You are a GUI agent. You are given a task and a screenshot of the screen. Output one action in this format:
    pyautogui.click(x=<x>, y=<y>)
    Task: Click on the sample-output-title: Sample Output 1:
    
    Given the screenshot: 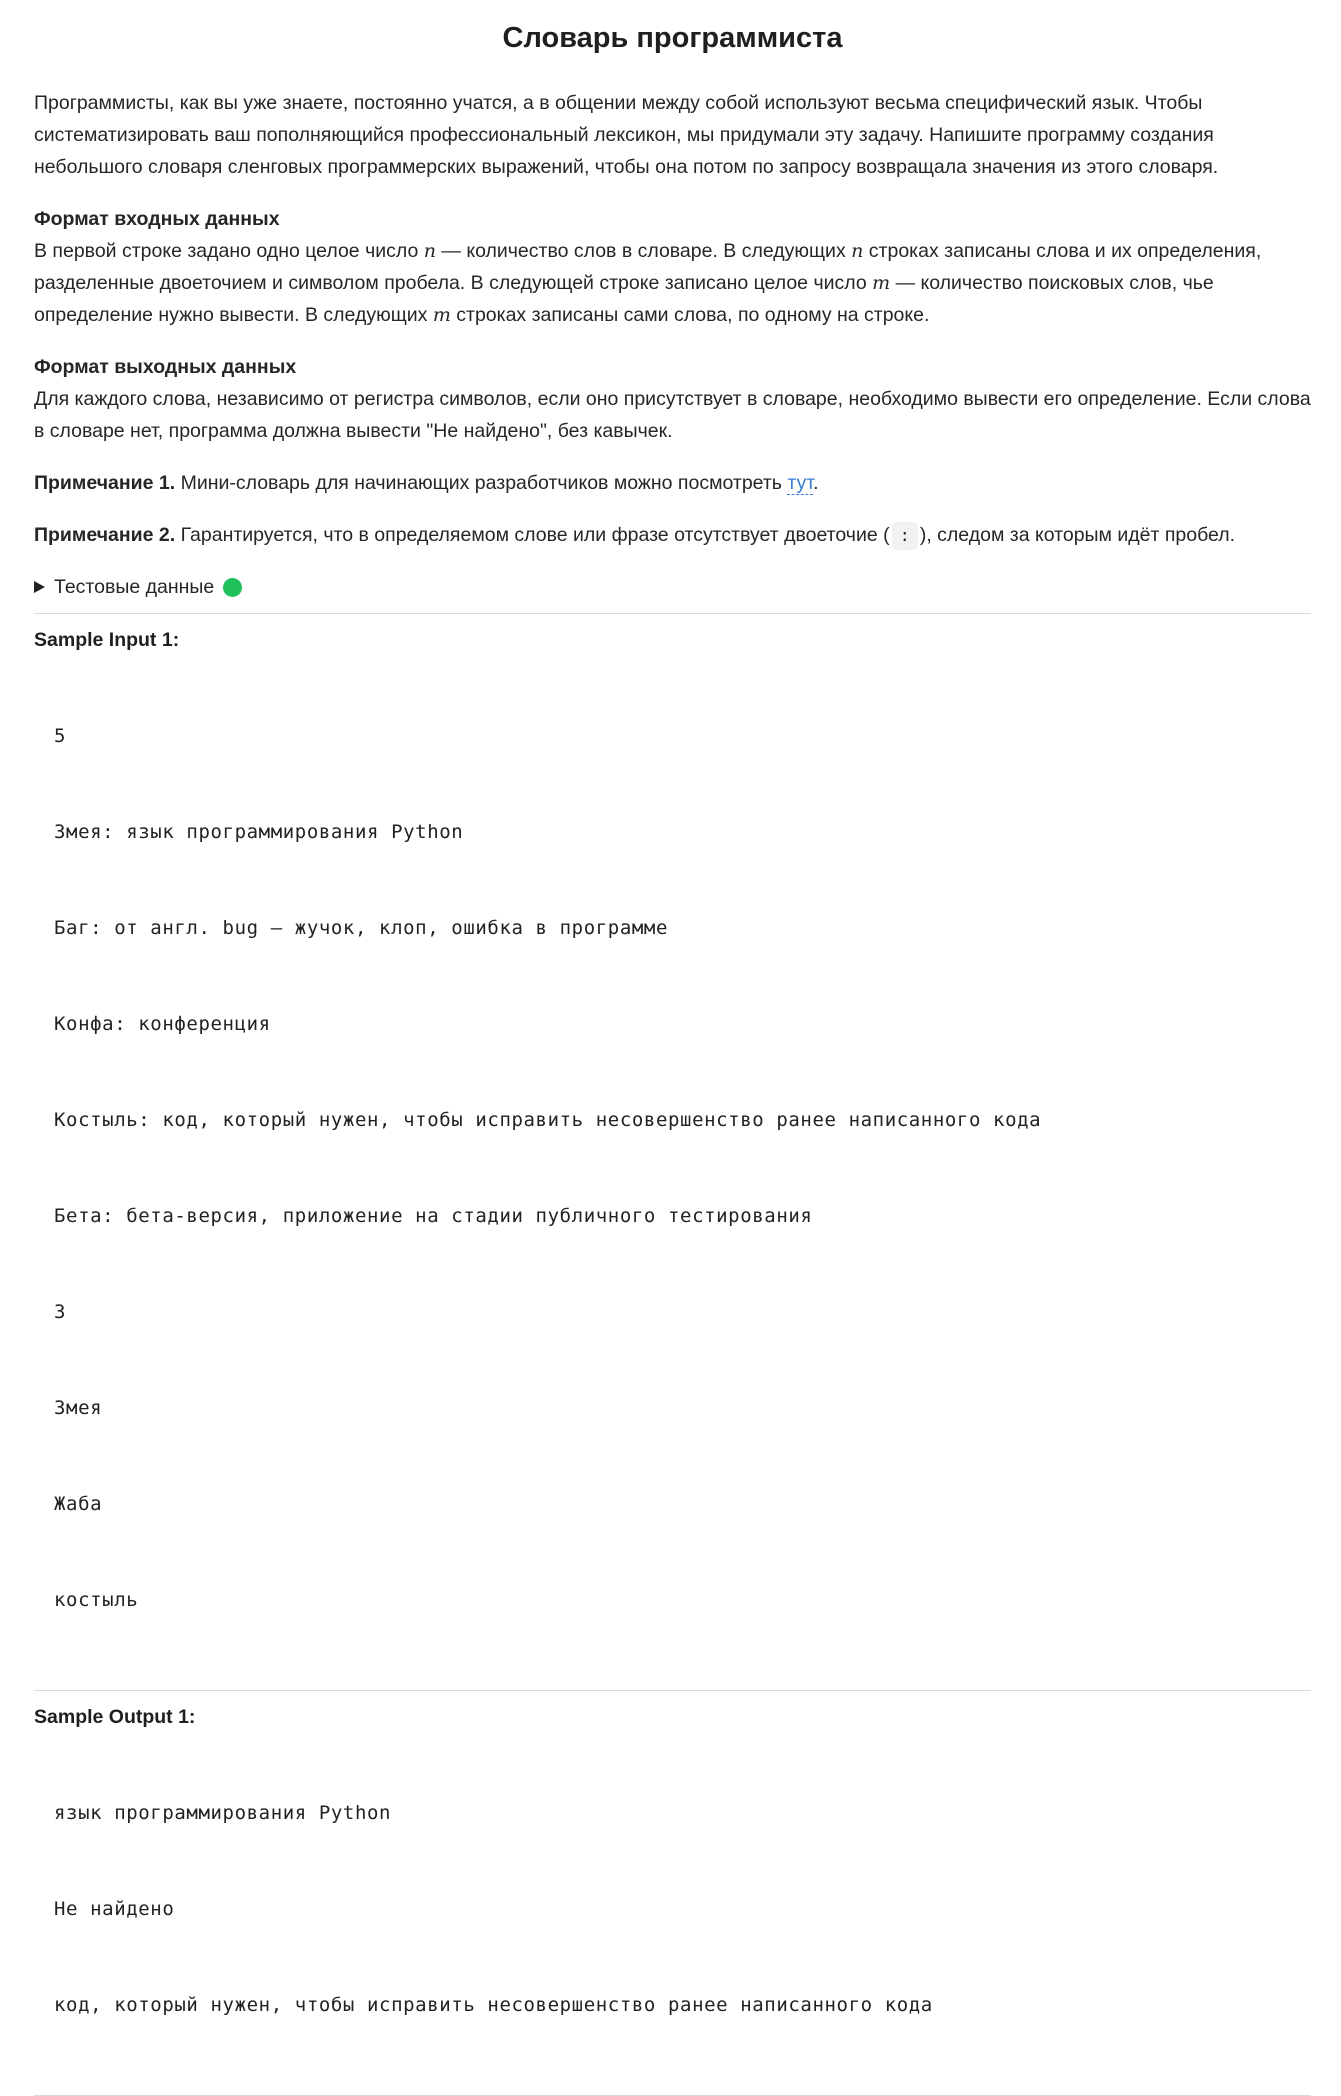 What is the action you would take?
    pyautogui.click(x=115, y=1717)
    